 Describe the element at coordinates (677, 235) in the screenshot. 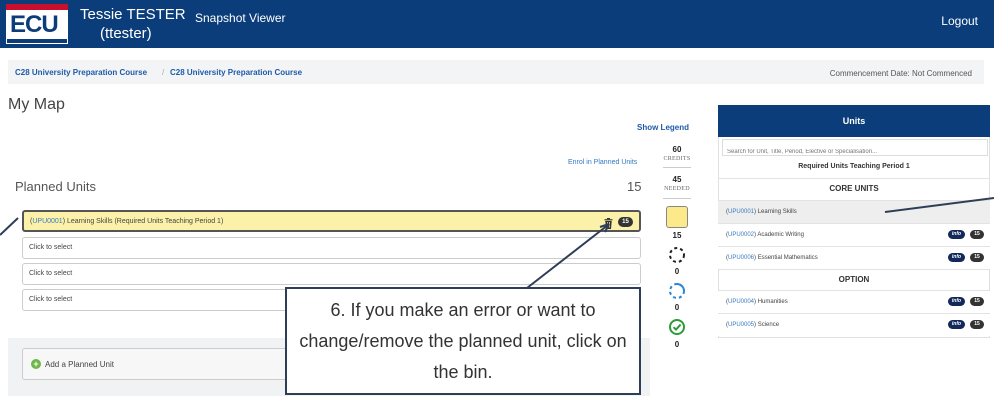

I see `planned-credits-value: 15` at that location.